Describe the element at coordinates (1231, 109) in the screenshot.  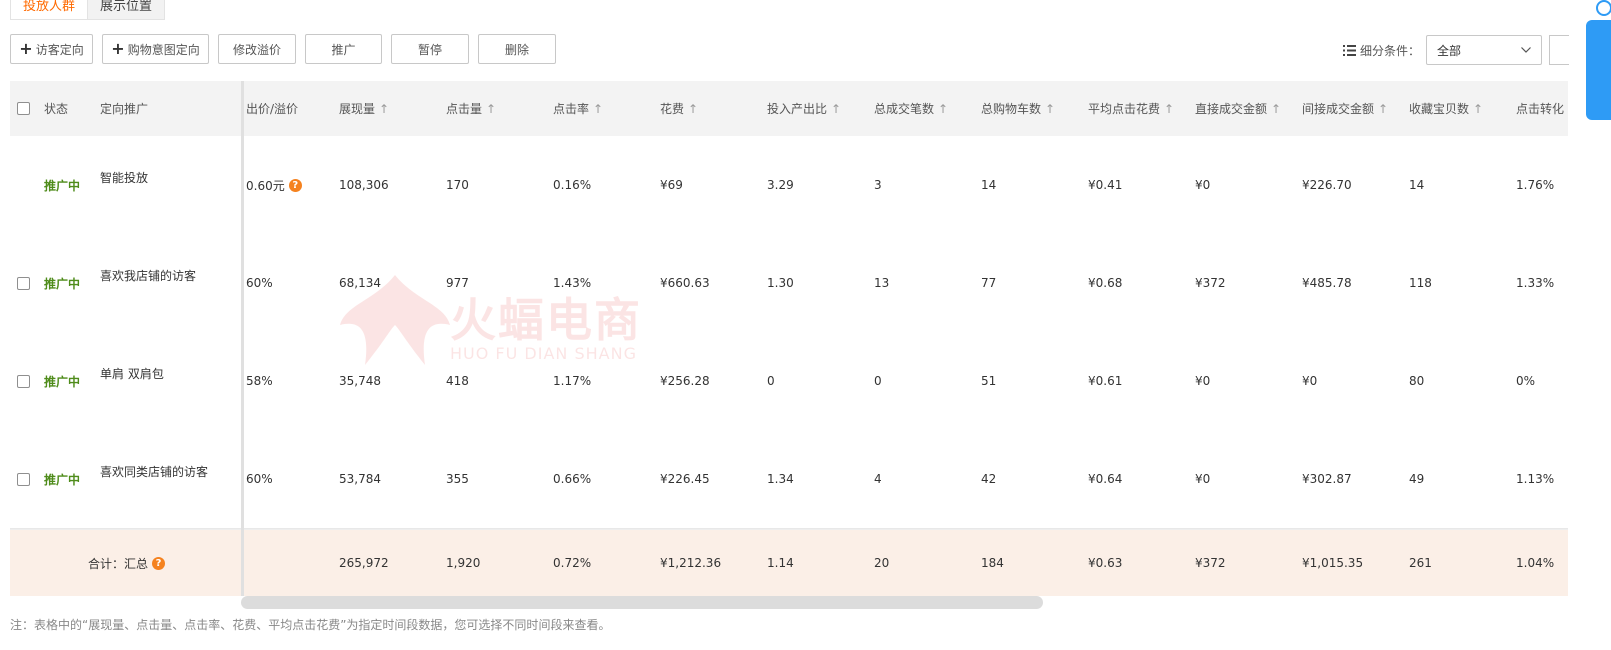
I see `header-col-label: 直接成交金额` at that location.